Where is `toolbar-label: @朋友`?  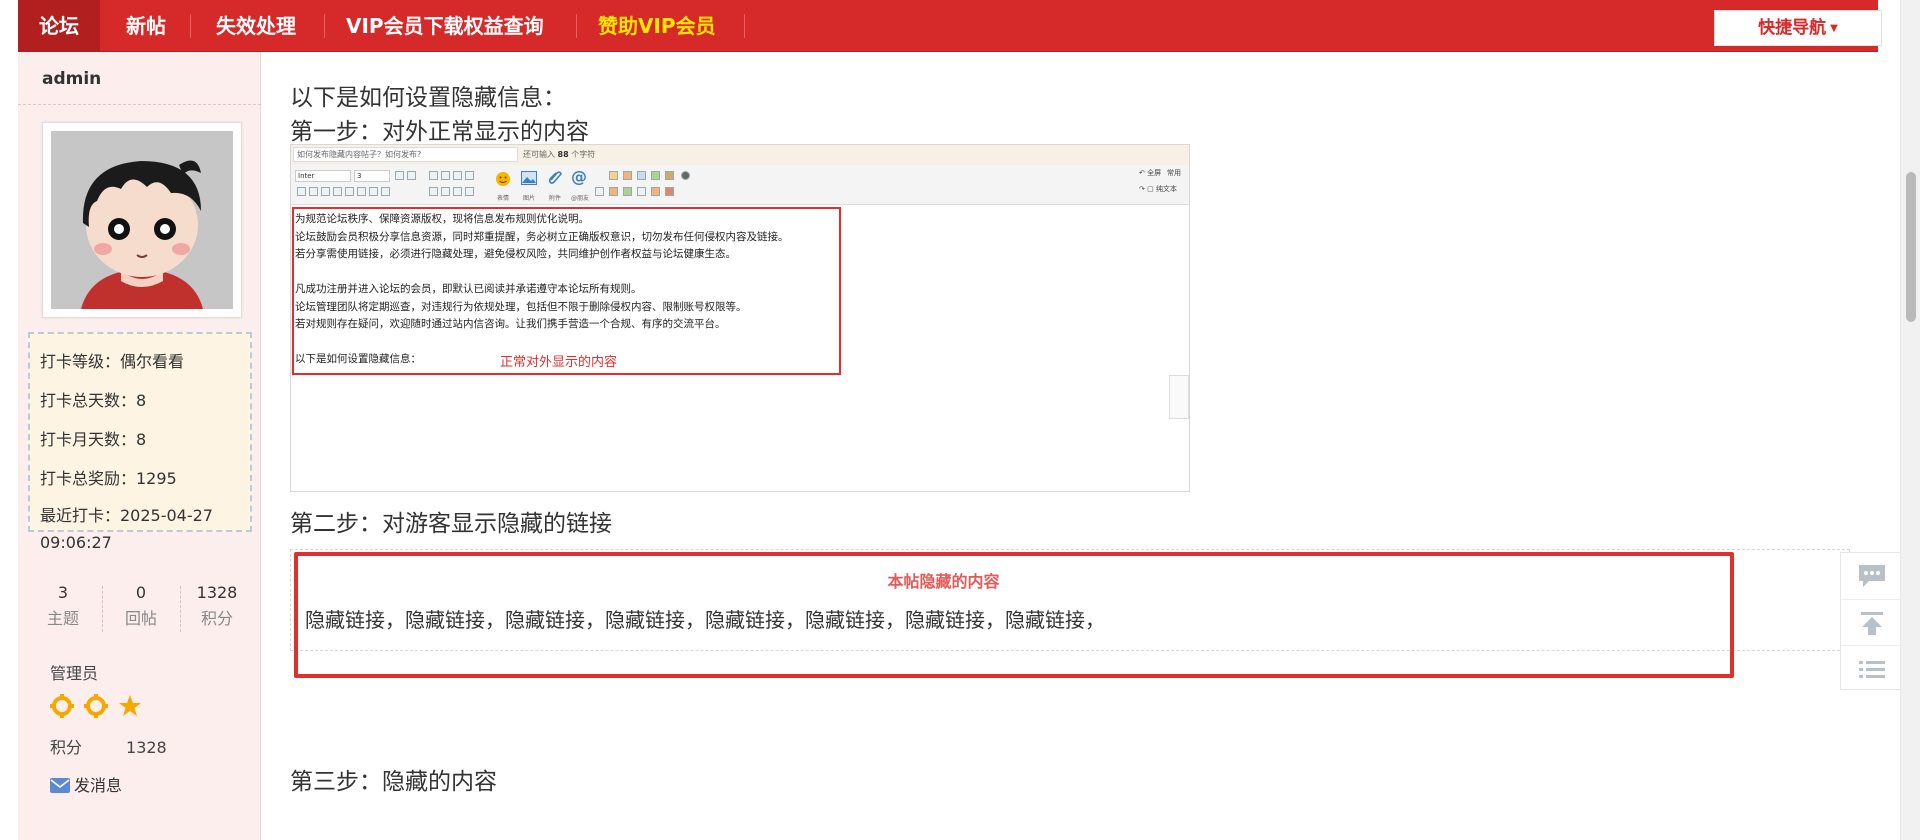
toolbar-label: @朋友 is located at coordinates (580, 198).